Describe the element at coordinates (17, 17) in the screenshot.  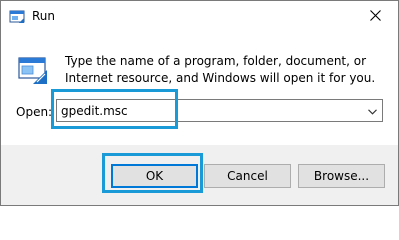
I see `run-app-icon` at that location.